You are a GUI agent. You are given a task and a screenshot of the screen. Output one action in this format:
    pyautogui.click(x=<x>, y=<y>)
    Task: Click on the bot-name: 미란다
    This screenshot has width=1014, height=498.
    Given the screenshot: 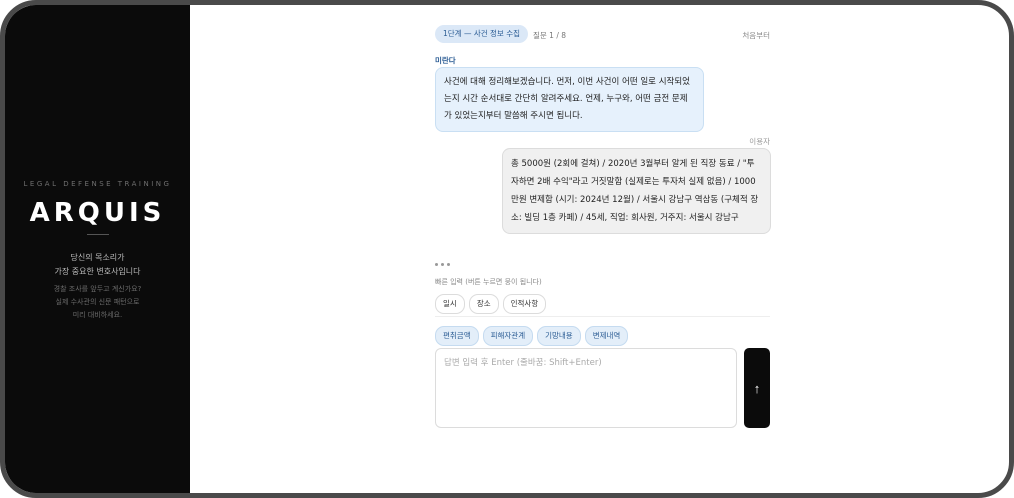 What is the action you would take?
    pyautogui.click(x=445, y=60)
    